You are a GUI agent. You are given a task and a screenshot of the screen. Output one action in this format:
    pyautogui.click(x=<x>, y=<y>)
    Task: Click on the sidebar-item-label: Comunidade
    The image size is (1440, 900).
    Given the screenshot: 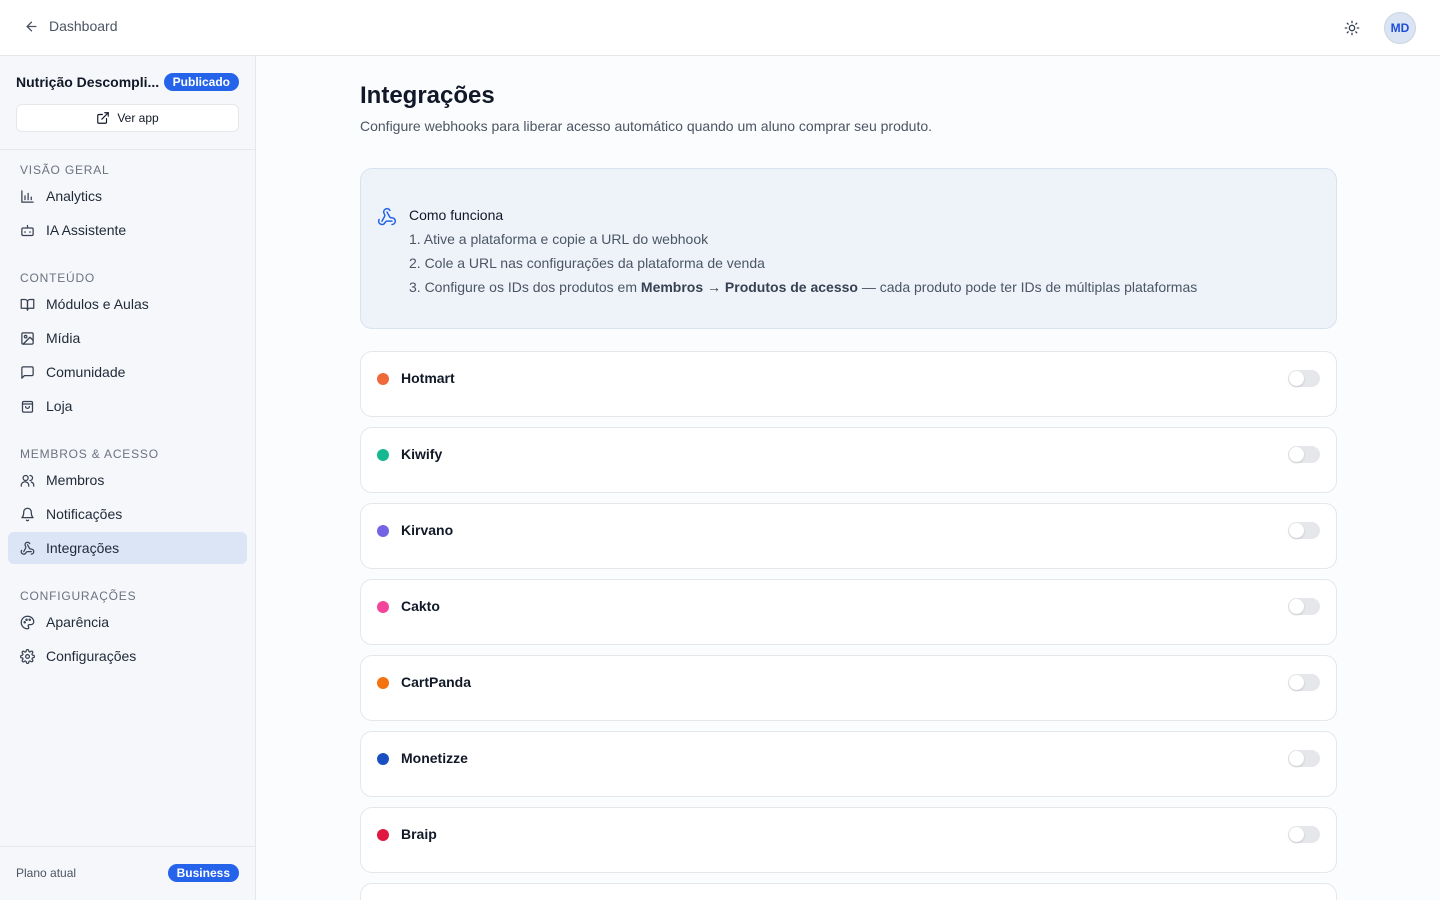 What is the action you would take?
    pyautogui.click(x=86, y=372)
    